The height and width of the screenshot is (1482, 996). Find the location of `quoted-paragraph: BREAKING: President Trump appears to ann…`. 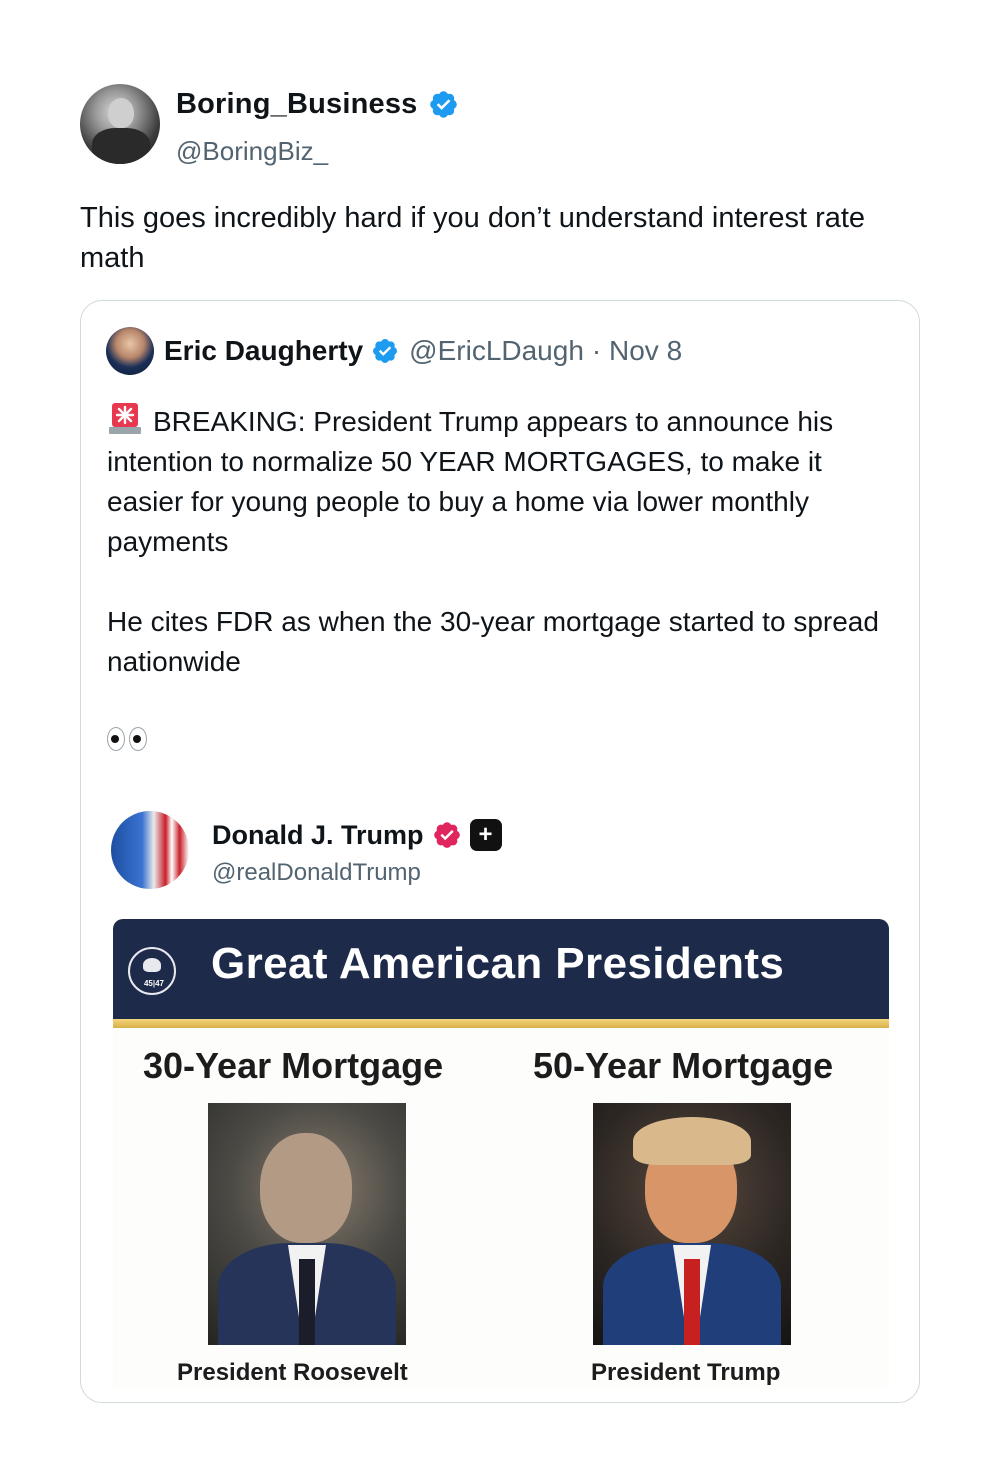

quoted-paragraph: BREAKING: President Trump appears to ann… is located at coordinates (502, 481).